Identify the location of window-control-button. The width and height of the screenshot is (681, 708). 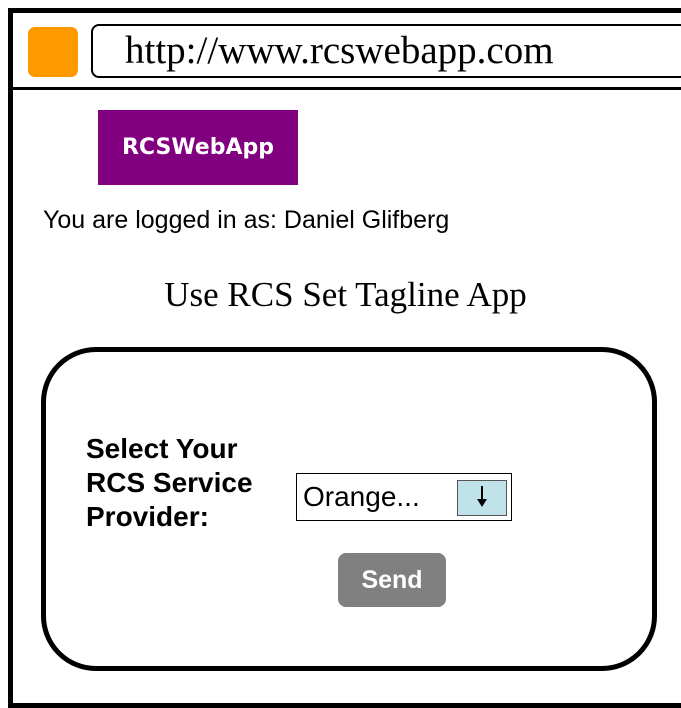
(53, 52).